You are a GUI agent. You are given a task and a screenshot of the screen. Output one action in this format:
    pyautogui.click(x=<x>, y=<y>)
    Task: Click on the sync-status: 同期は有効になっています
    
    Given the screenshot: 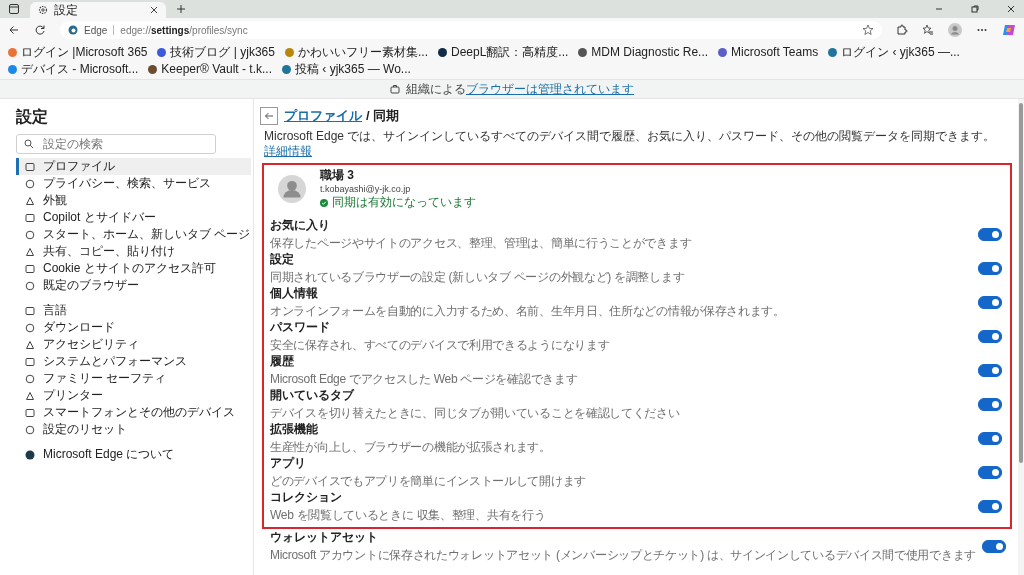 What is the action you would take?
    pyautogui.click(x=404, y=202)
    